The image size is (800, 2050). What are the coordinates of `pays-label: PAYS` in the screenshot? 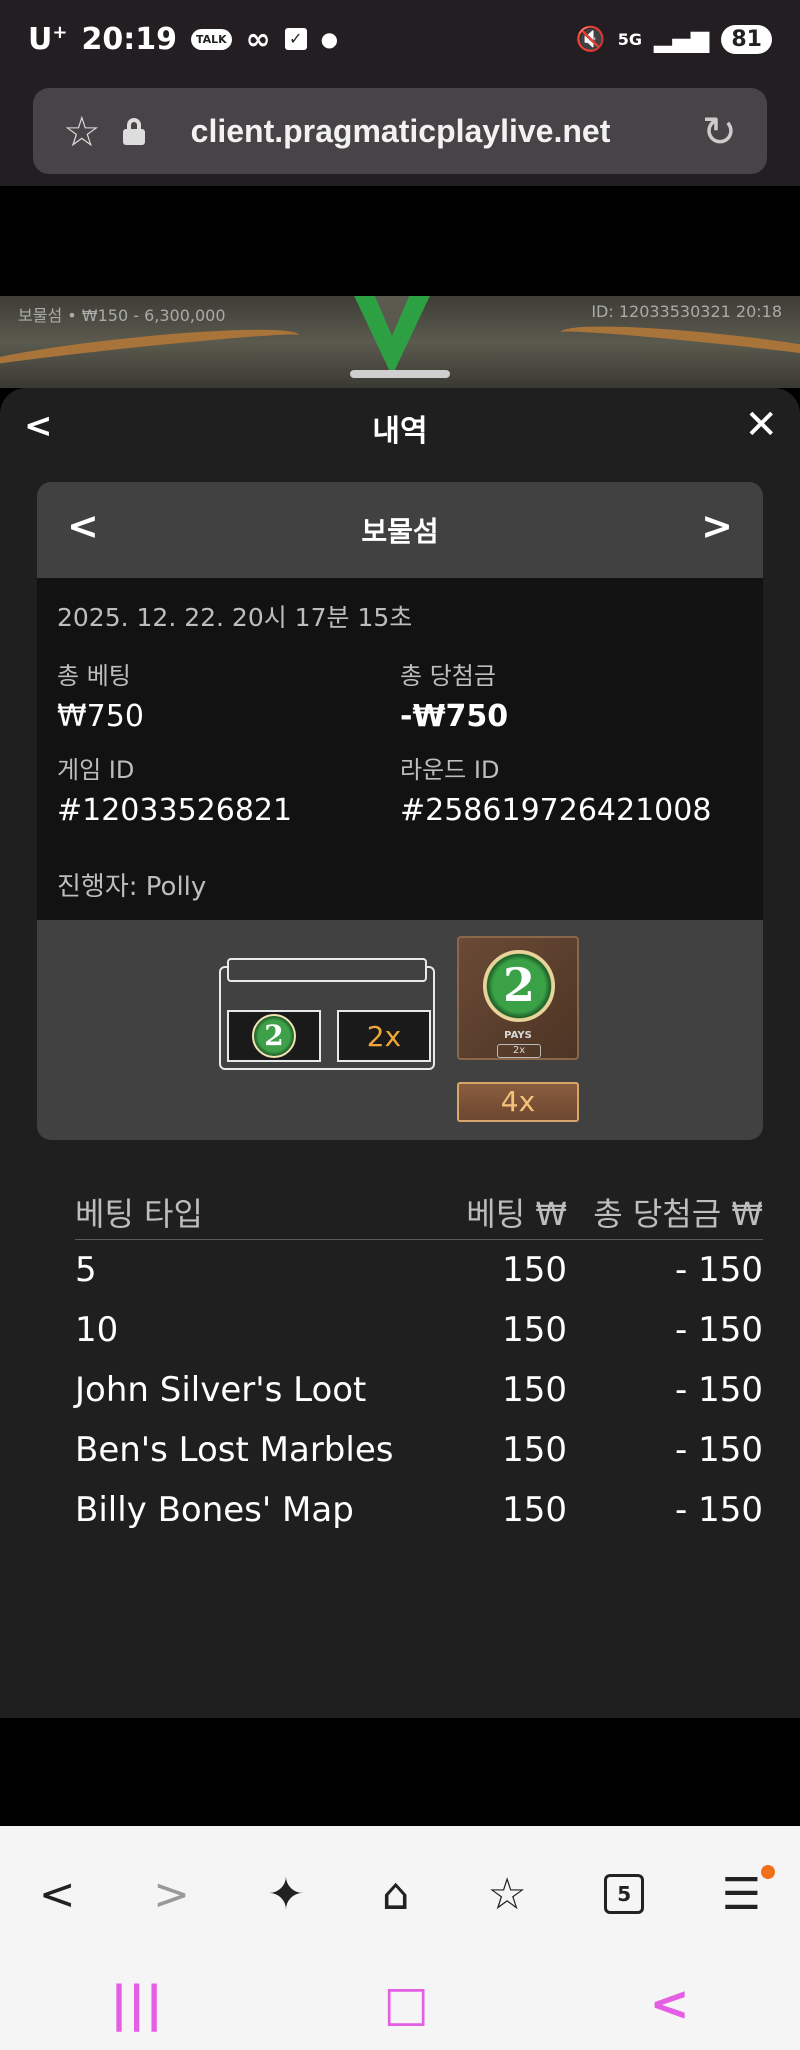 It's located at (518, 1035).